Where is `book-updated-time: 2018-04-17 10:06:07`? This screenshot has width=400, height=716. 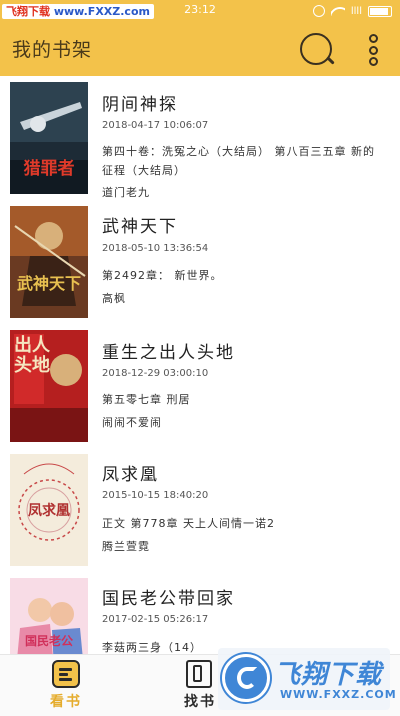
book-updated-time: 2018-04-17 10:06:07 is located at coordinates (155, 125).